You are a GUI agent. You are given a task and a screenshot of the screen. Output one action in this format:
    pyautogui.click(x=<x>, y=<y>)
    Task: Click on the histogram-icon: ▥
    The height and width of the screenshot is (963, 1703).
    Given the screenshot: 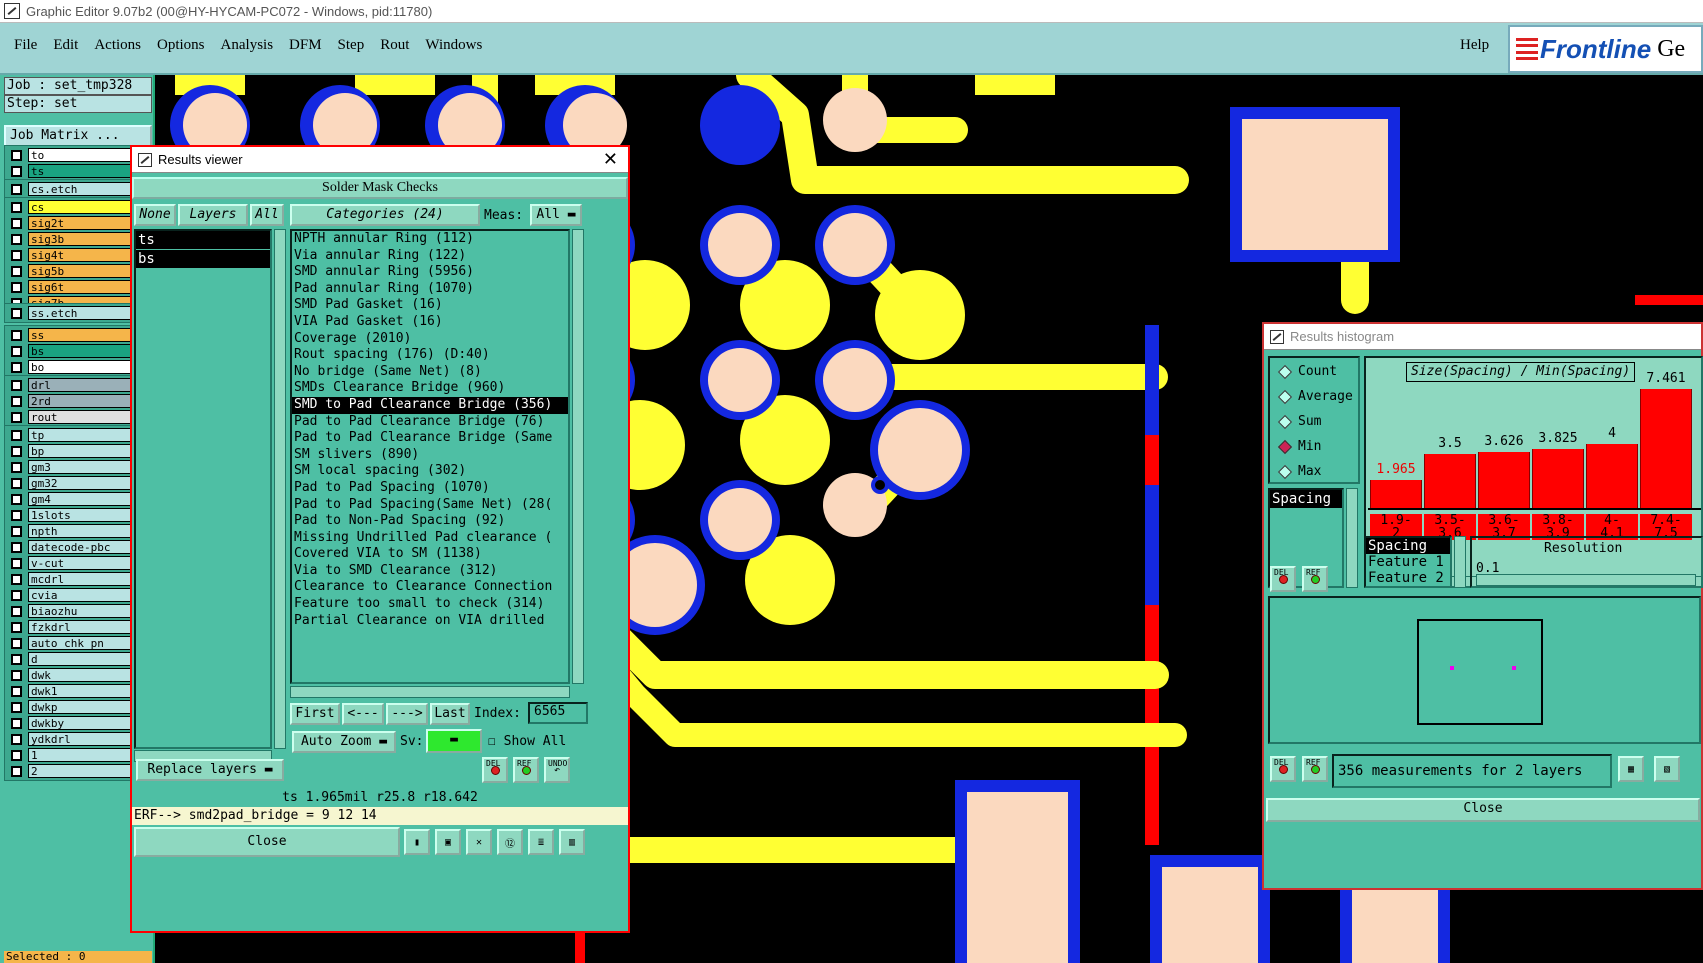 What is the action you would take?
    pyautogui.click(x=572, y=842)
    